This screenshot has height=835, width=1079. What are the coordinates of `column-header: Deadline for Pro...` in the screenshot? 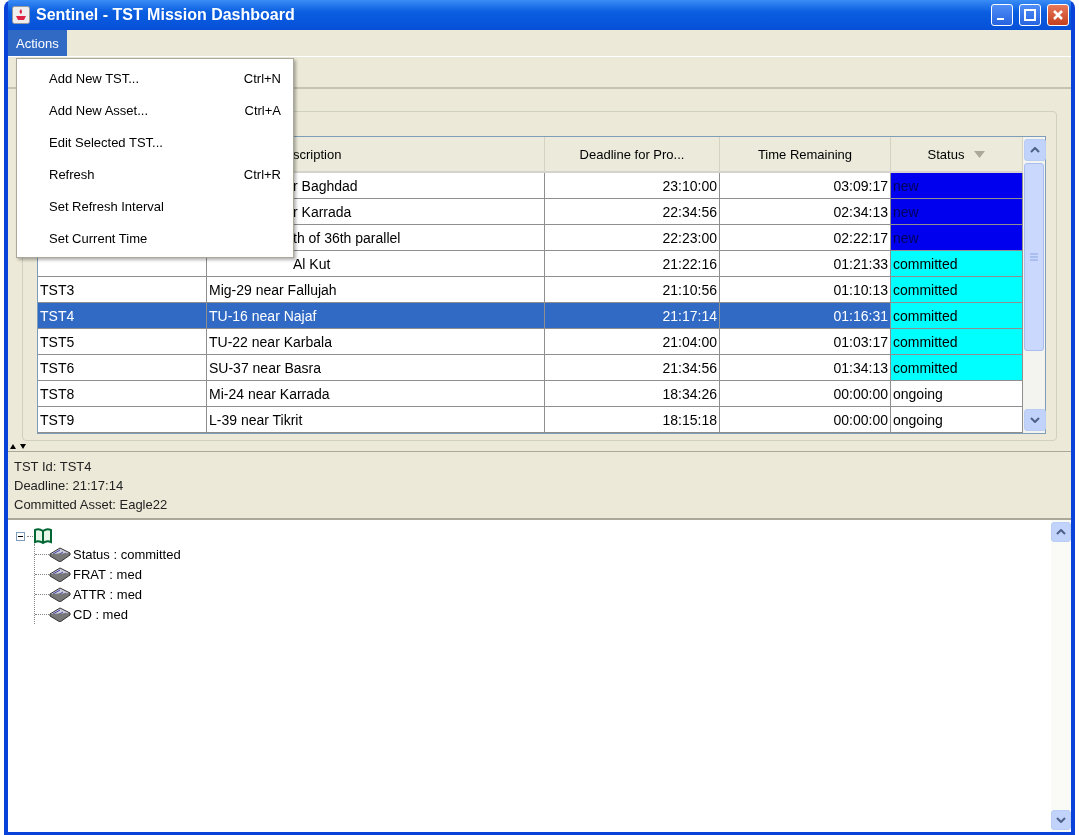 It's located at (632, 154).